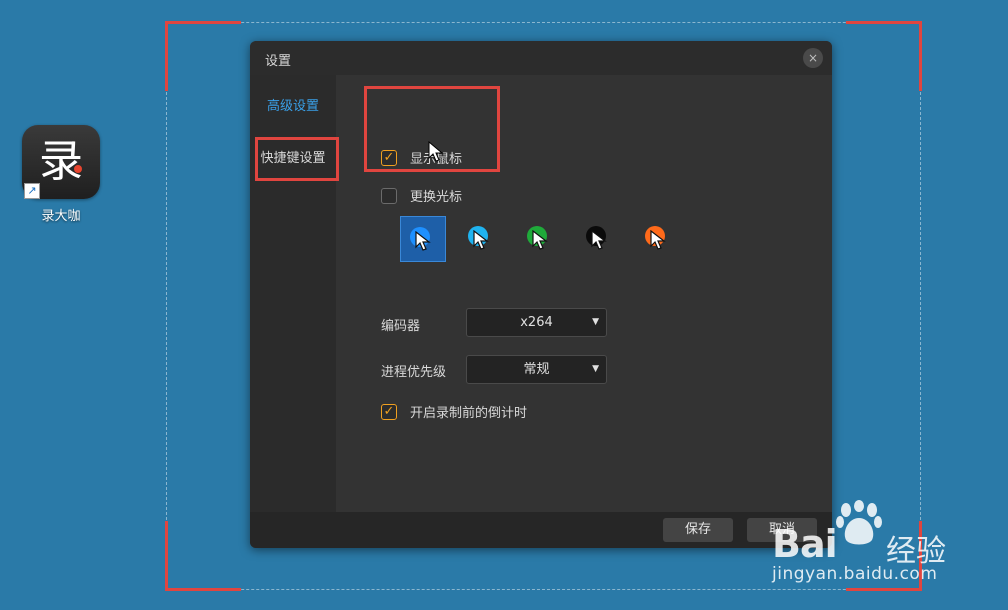 Image resolution: width=1008 pixels, height=610 pixels. I want to click on cursor-style-cyan, so click(482, 239).